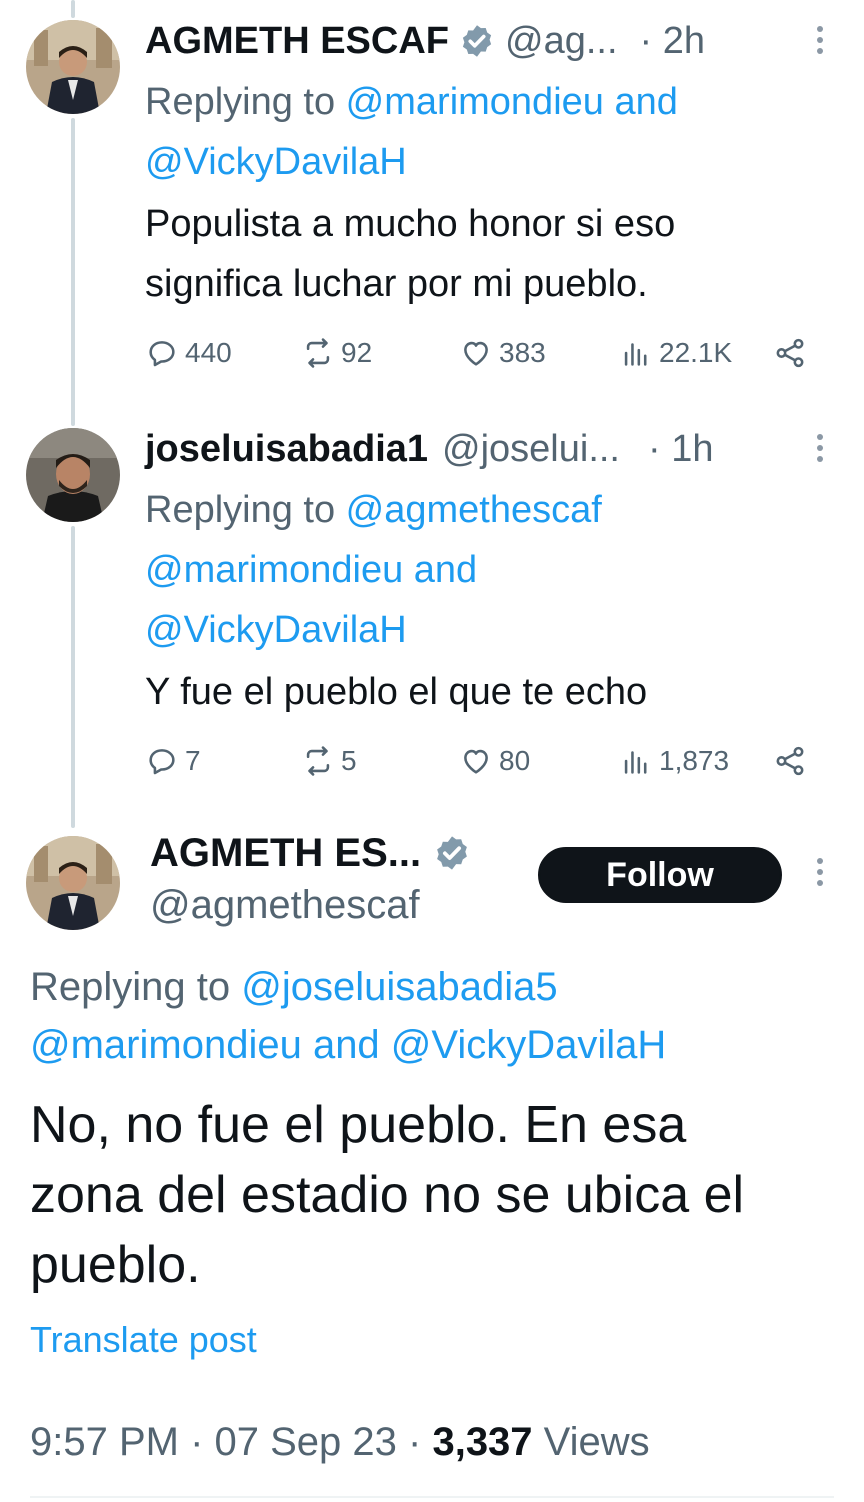 This screenshot has width=864, height=1502. Describe the element at coordinates (297, 41) in the screenshot. I see `display-name: AGMETH ESCAF` at that location.